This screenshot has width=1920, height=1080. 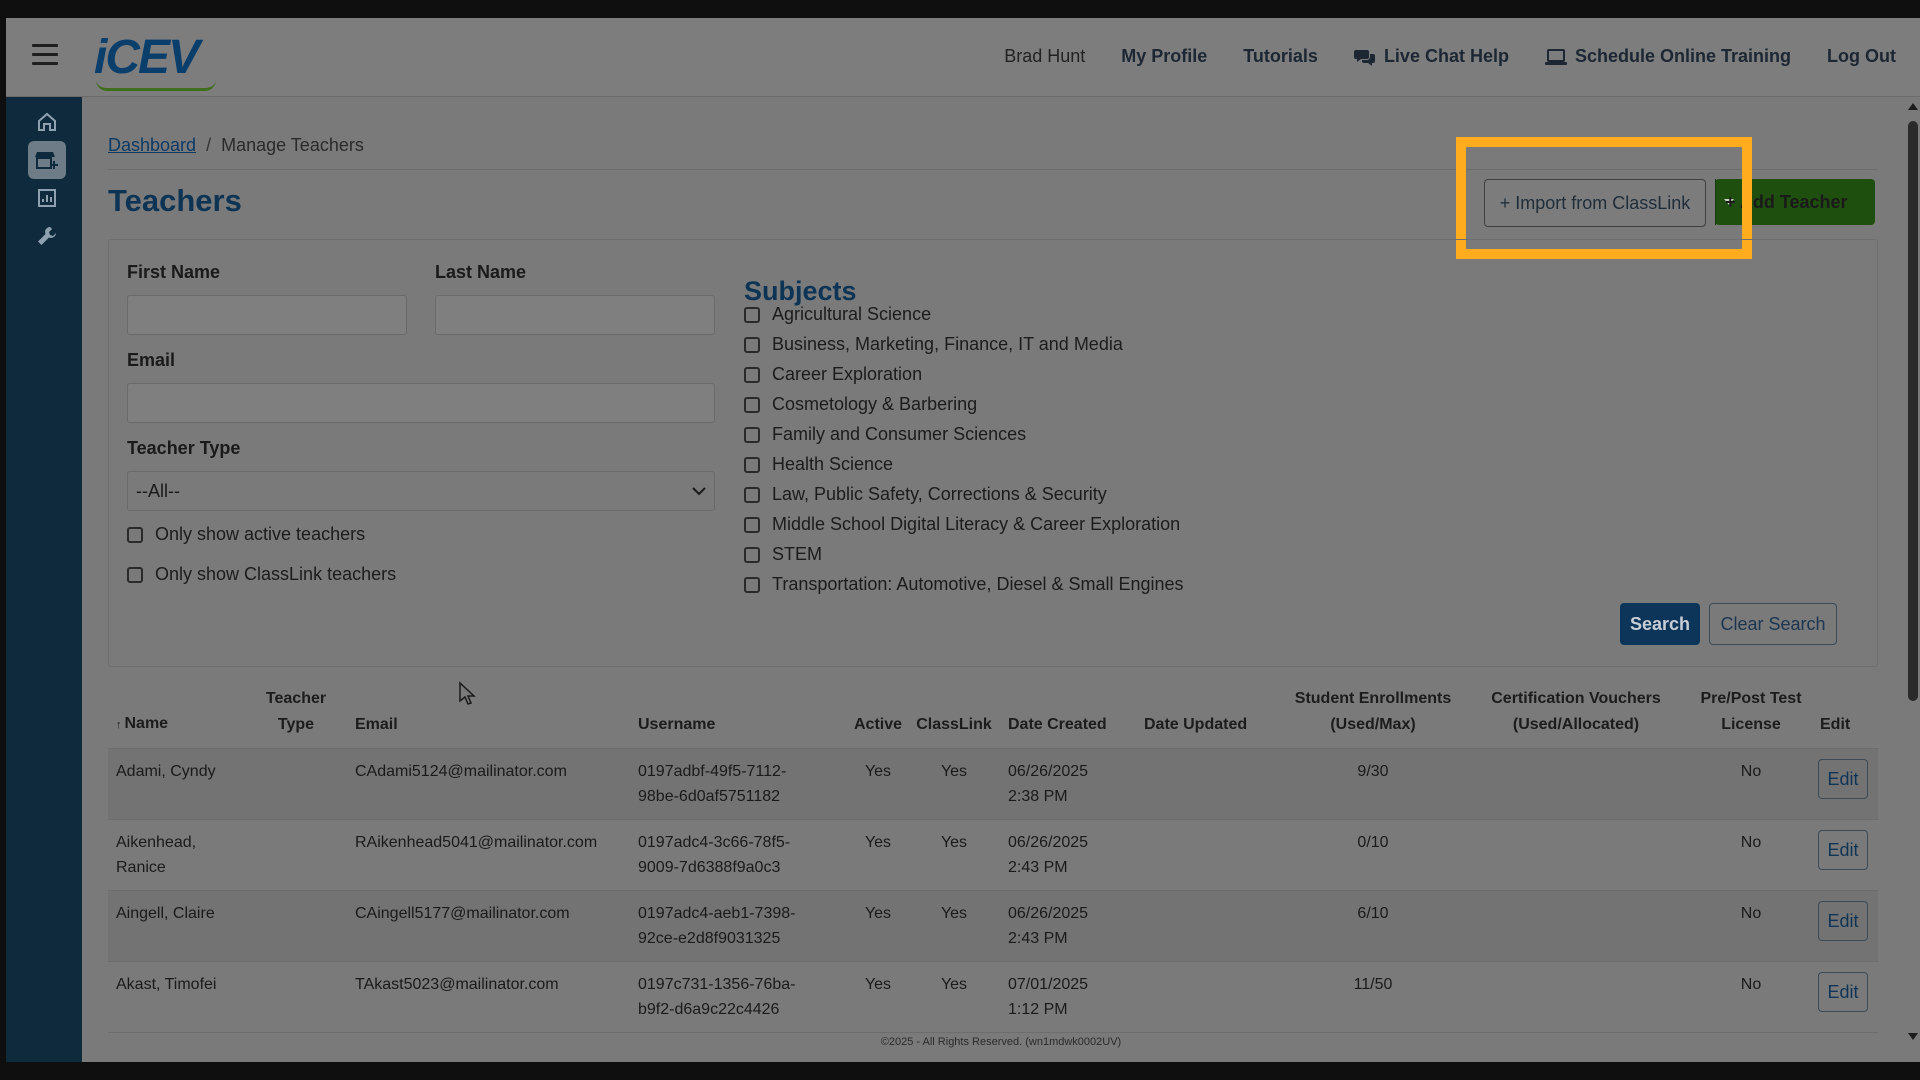 What do you see at coordinates (709, 938) in the screenshot?
I see `username-line2: 92ce-e2d8f9031325` at bounding box center [709, 938].